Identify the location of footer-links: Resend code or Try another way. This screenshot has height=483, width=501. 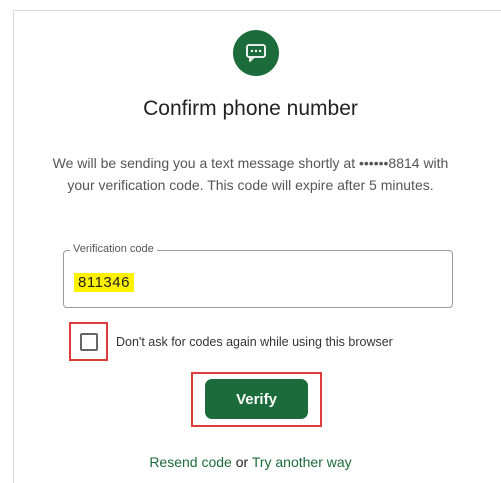
(250, 462).